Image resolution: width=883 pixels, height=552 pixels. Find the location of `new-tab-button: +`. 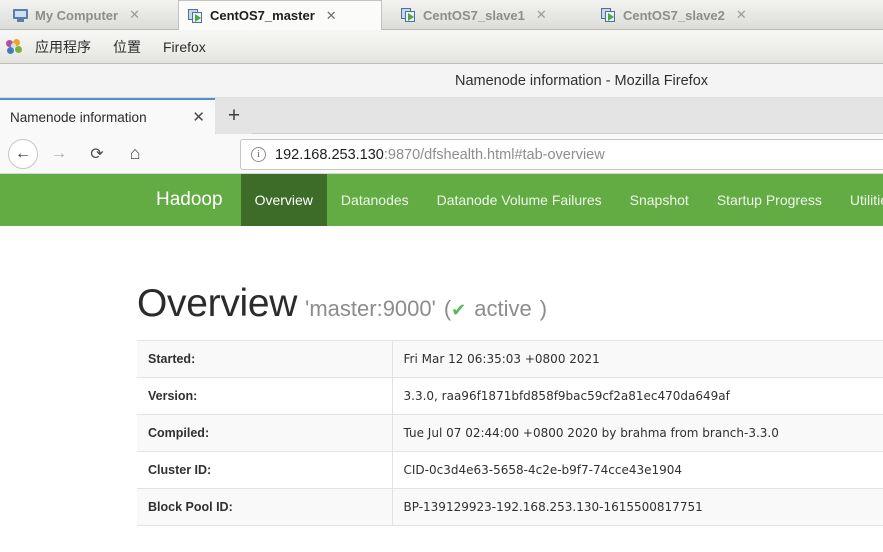

new-tab-button: + is located at coordinates (234, 116).